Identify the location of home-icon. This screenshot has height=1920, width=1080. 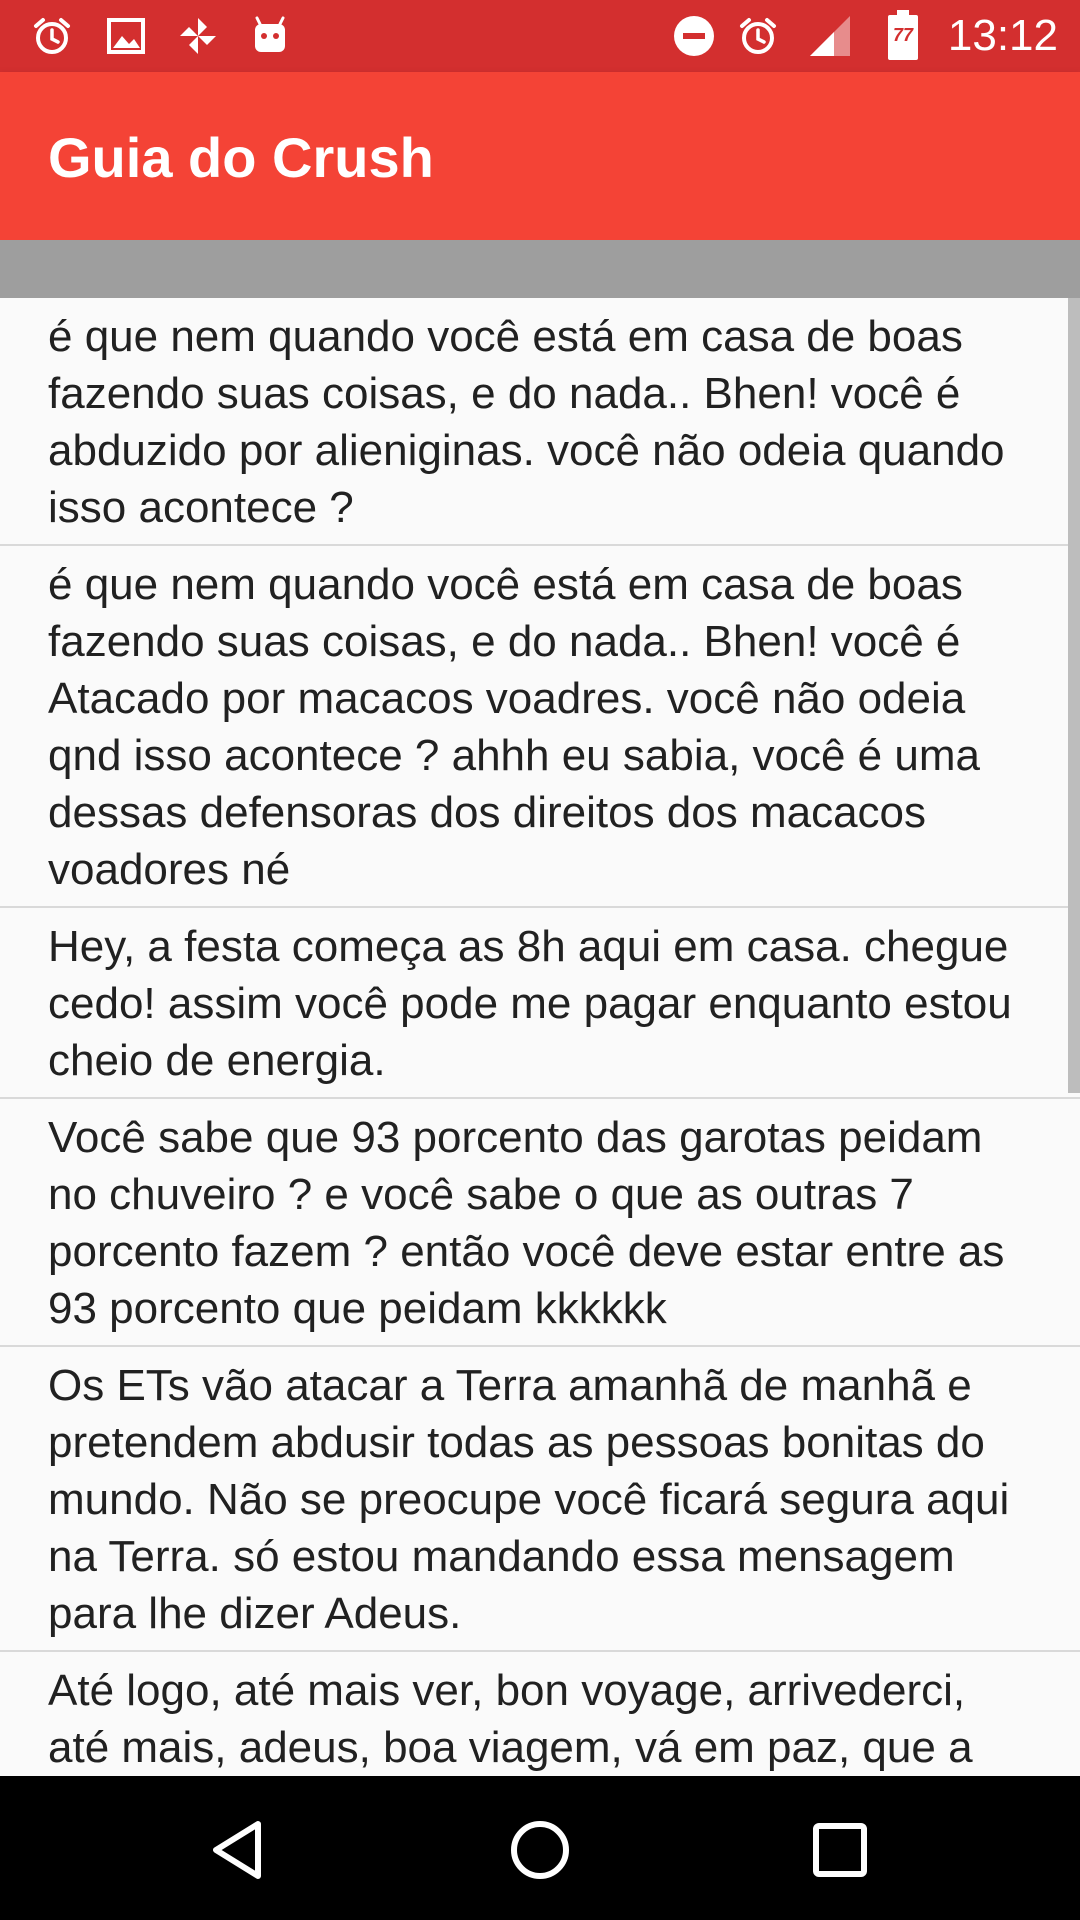
(540, 1850).